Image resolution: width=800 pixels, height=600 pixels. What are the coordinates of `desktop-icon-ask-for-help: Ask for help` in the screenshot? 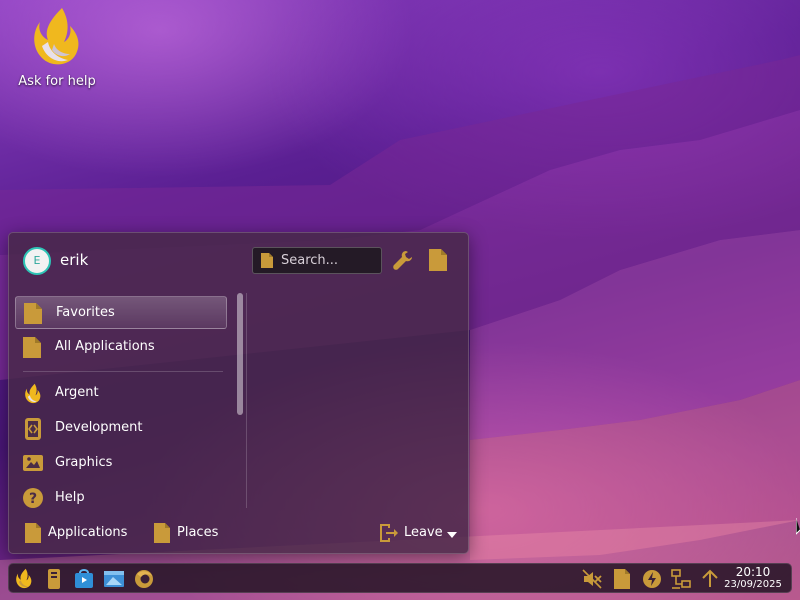 It's located at (57, 47).